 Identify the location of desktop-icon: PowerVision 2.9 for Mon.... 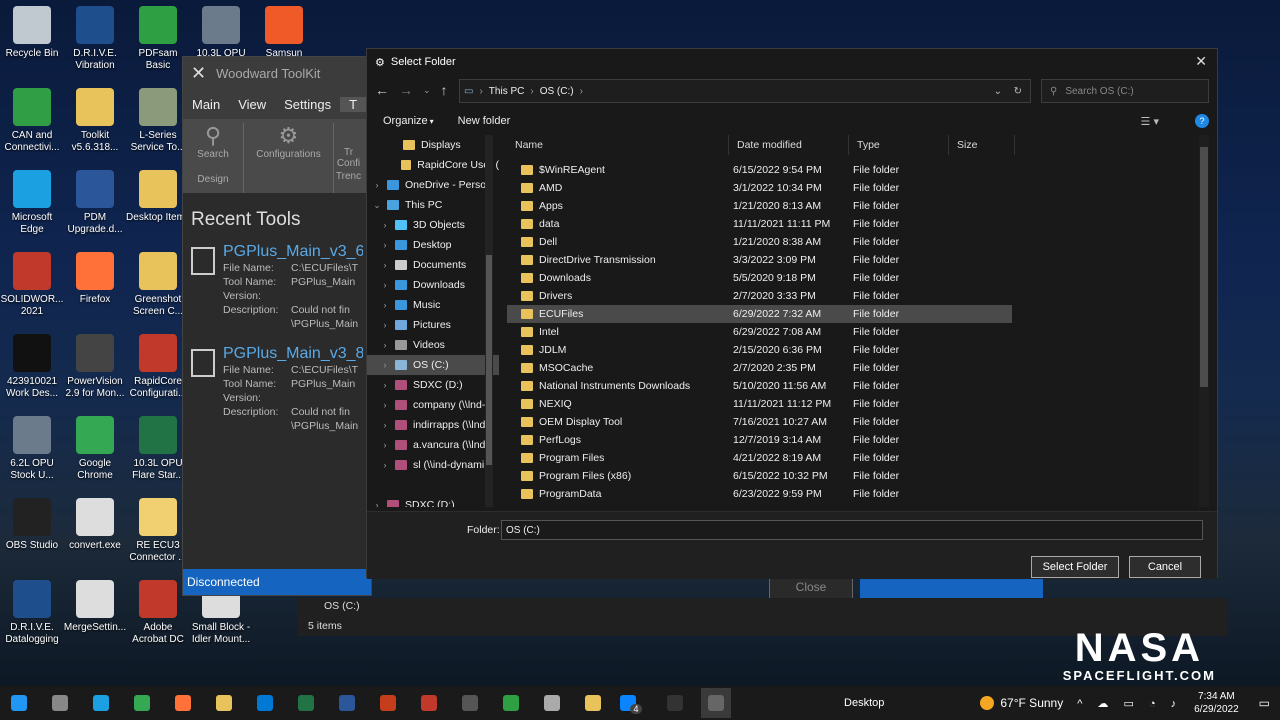
(95, 367).